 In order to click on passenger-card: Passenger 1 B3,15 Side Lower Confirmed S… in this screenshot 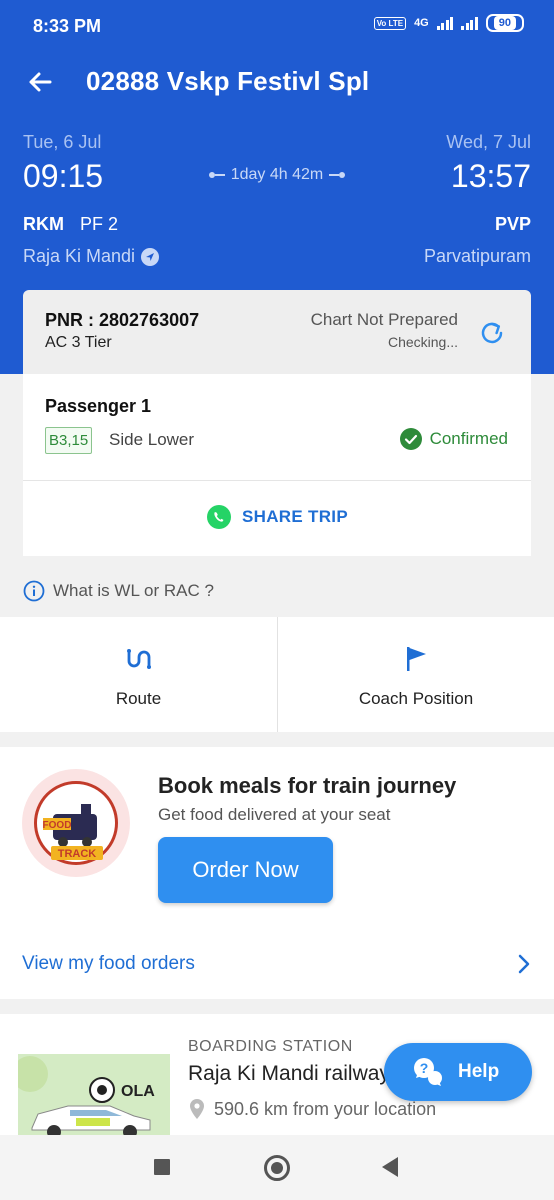, I will do `click(277, 465)`.